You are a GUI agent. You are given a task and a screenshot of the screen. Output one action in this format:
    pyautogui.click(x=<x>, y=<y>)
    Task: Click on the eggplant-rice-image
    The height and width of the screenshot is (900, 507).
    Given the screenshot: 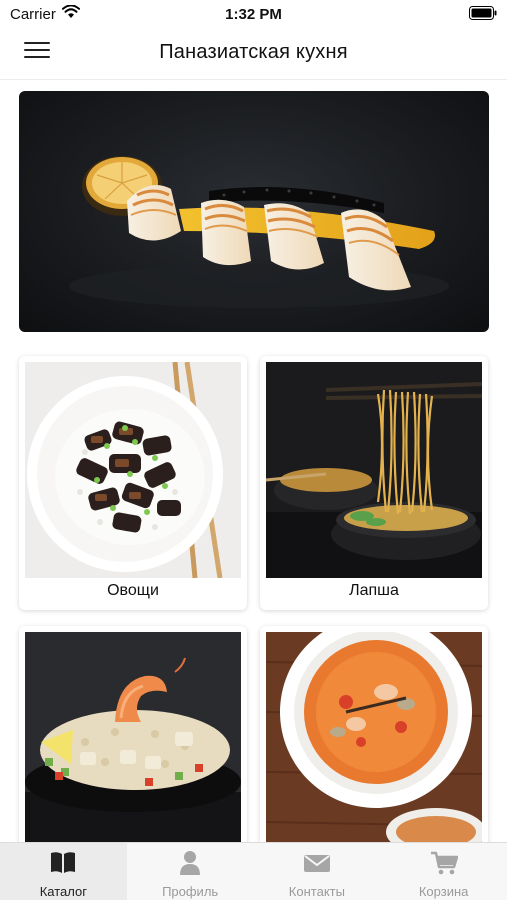 What is the action you would take?
    pyautogui.click(x=133, y=470)
    